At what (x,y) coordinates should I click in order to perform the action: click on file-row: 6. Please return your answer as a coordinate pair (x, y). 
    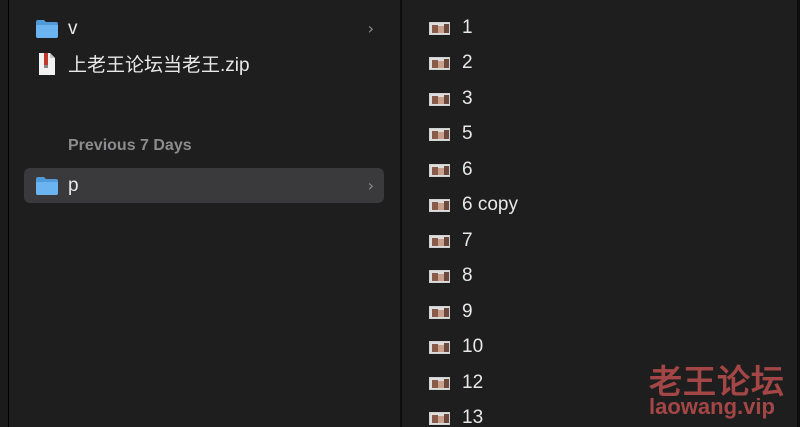
    Looking at the image, I should click on (451, 170).